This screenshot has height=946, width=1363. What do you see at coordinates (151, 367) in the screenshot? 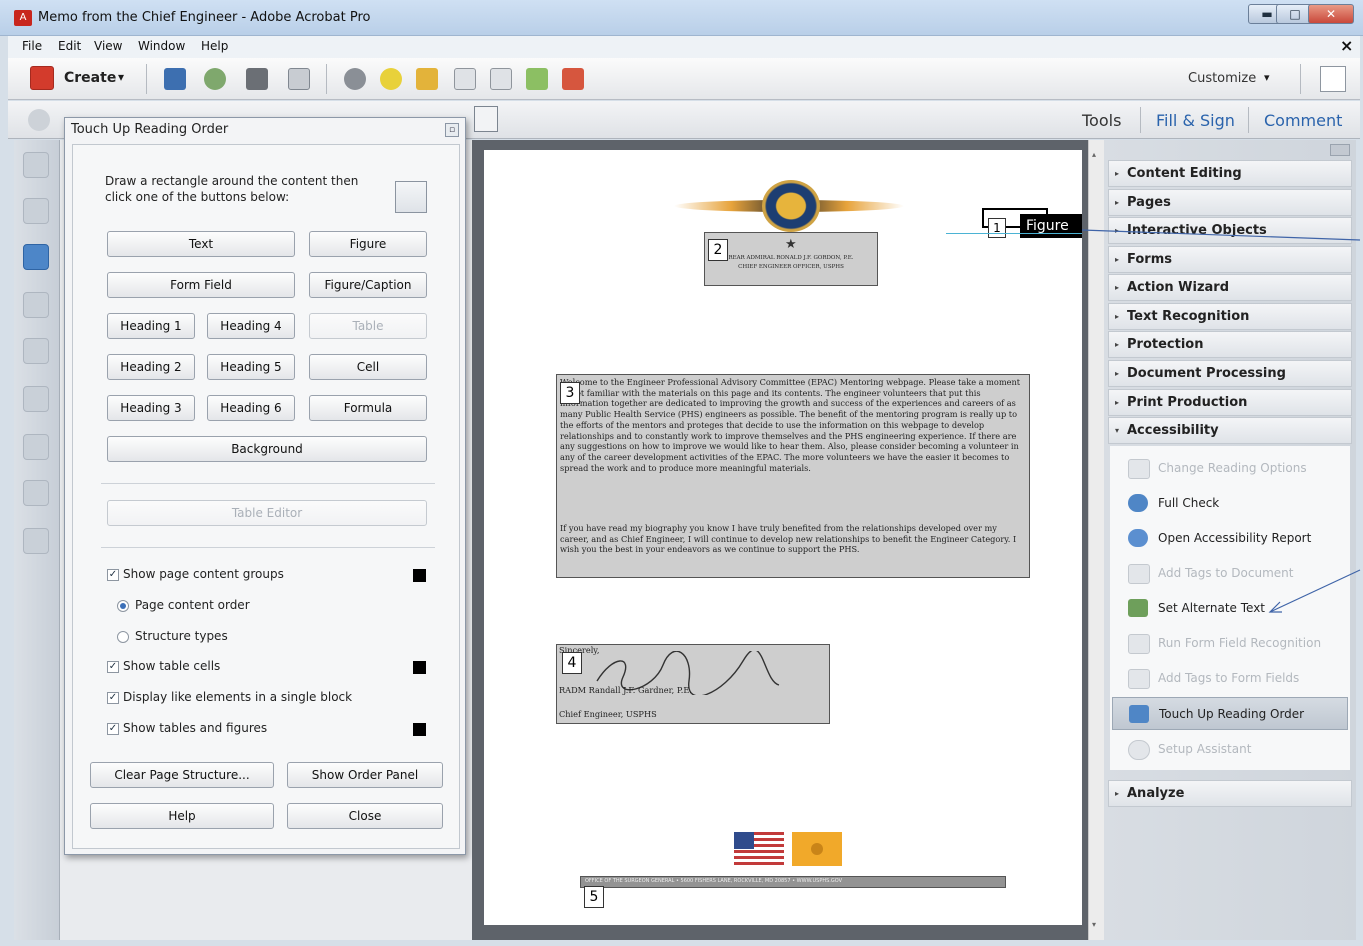
I see `heading-2-button: Heading 2` at bounding box center [151, 367].